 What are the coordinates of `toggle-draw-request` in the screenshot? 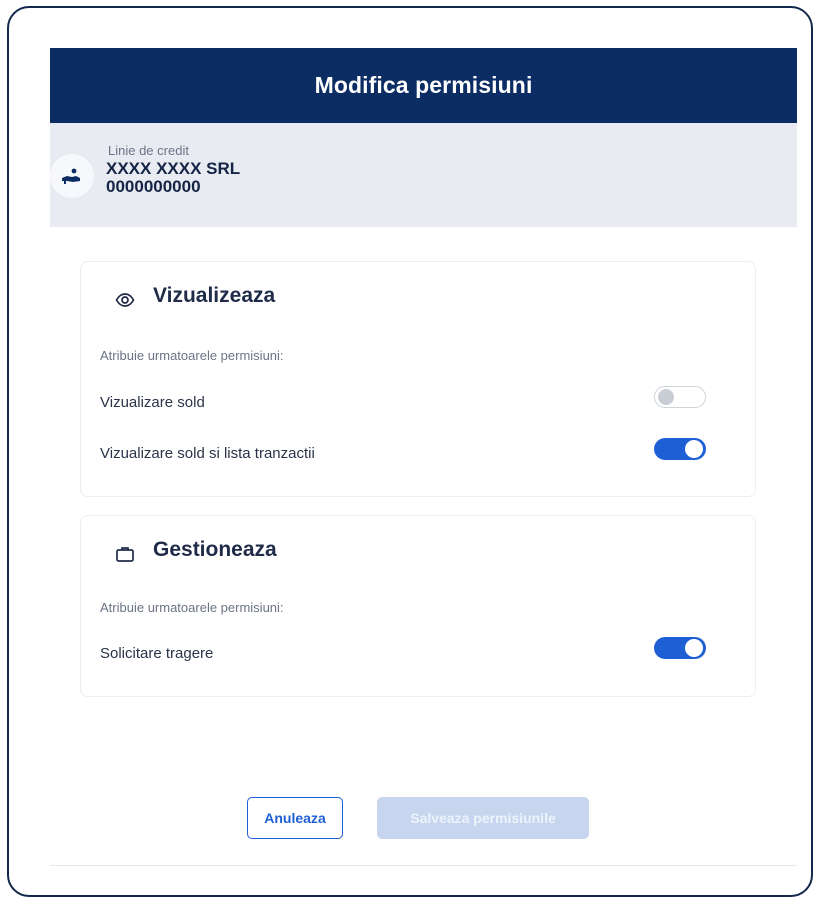 It's located at (680, 648).